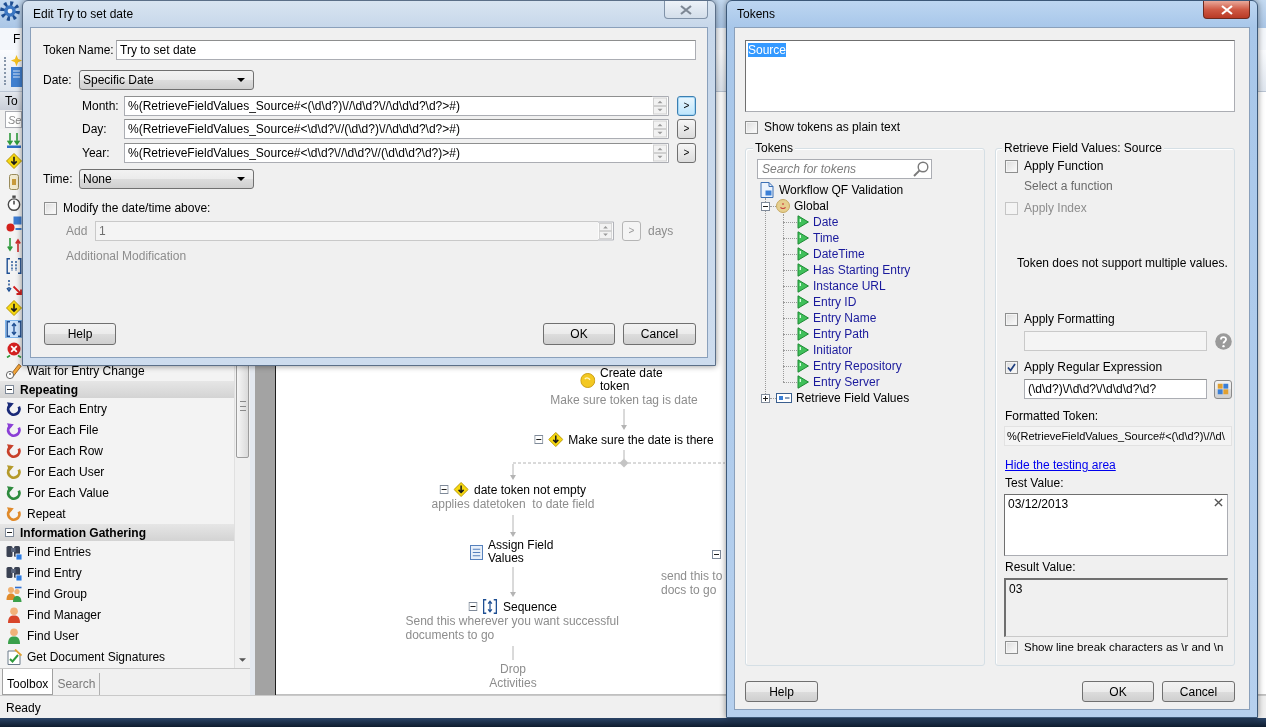 Image resolution: width=1266 pixels, height=727 pixels. Describe the element at coordinates (117, 429) in the screenshot. I see `toolbox-item: For Each File` at that location.